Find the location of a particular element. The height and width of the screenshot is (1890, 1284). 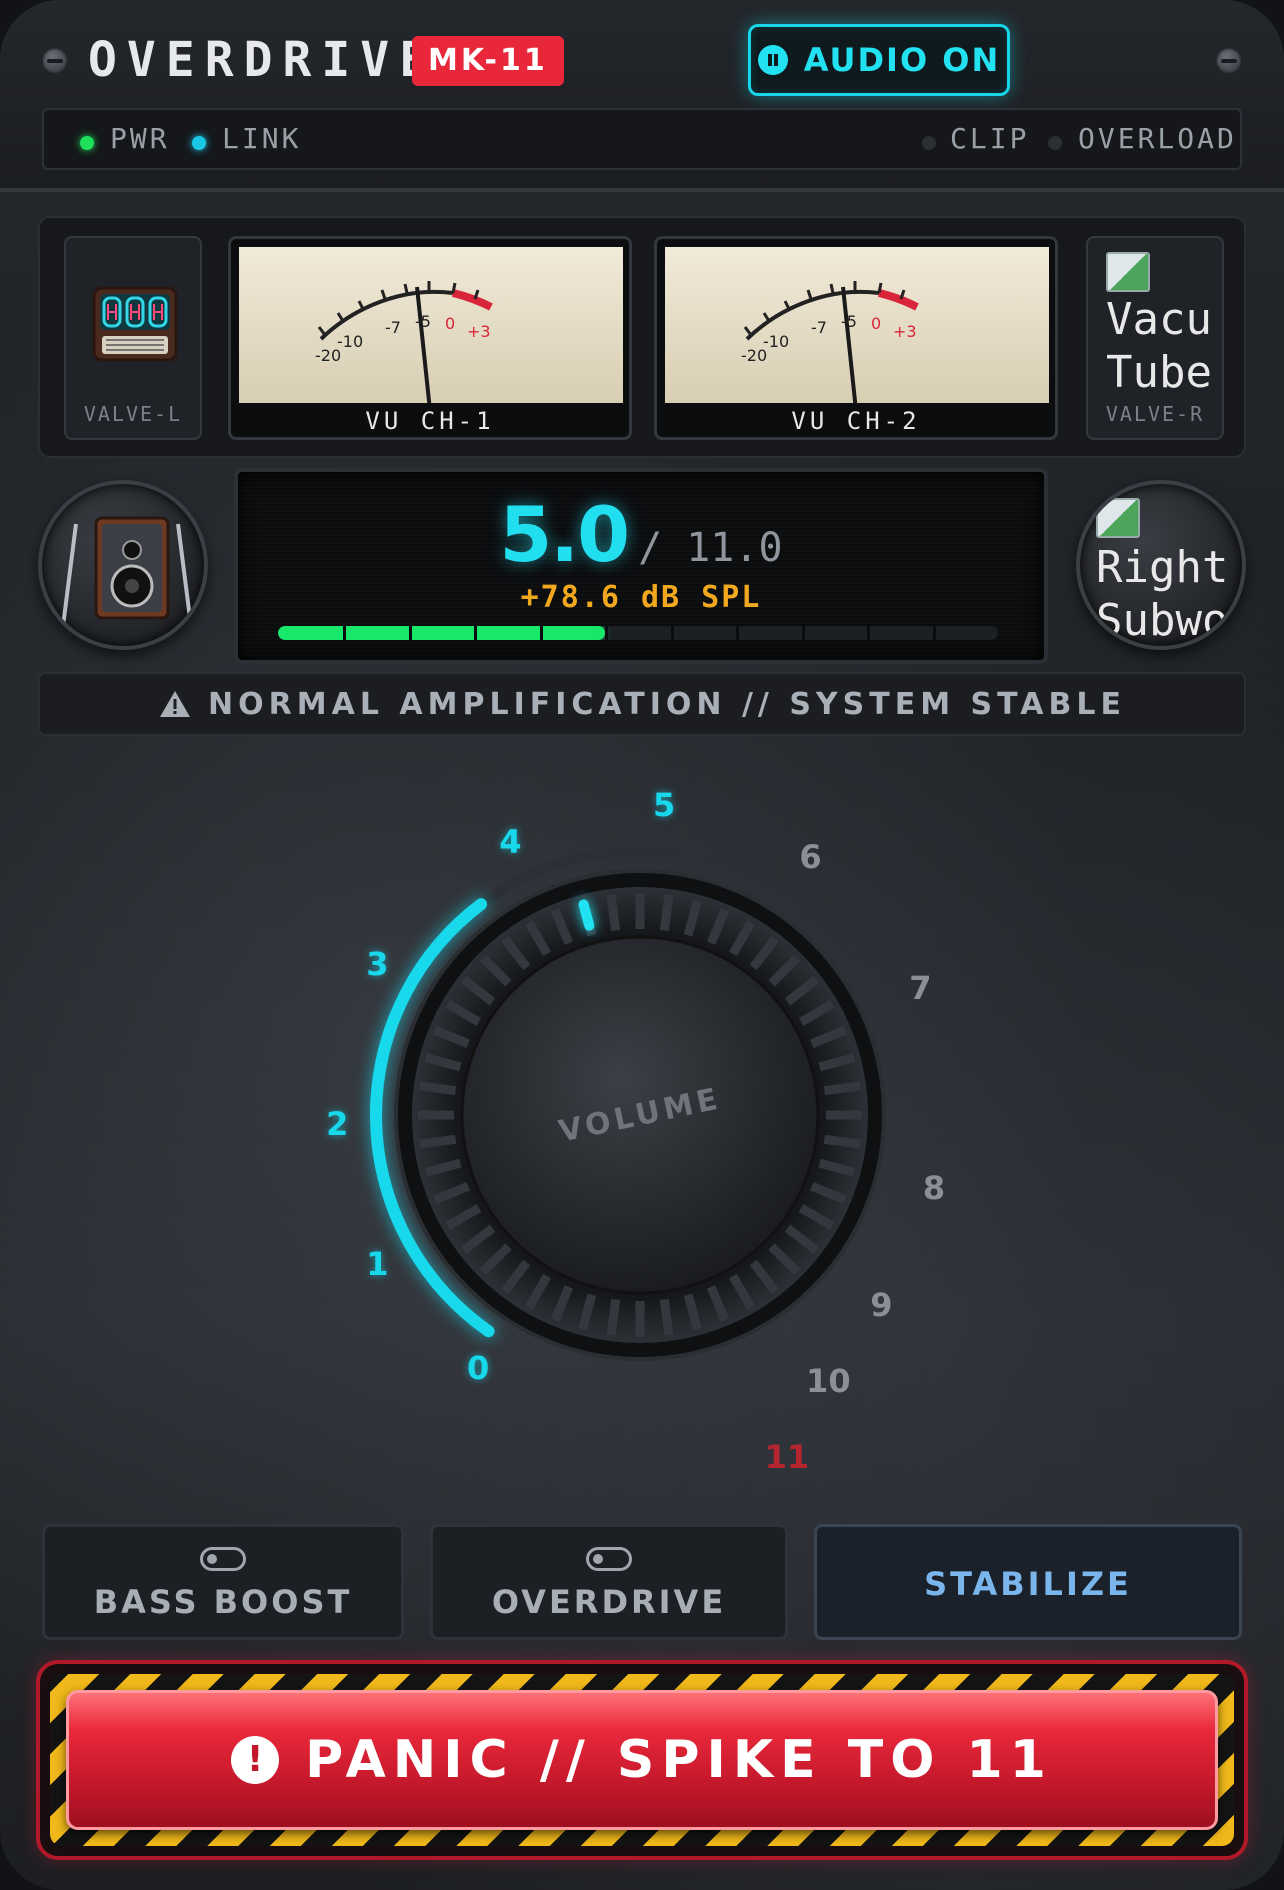

vu-meter-ch2: -20 -10 -7 -5 0 +3 VU CH-2 is located at coordinates (856, 338).